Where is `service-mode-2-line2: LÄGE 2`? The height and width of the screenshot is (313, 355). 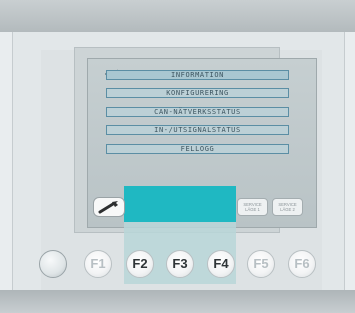
service-mode-2-line2: LÄGE 2 is located at coordinates (287, 209).